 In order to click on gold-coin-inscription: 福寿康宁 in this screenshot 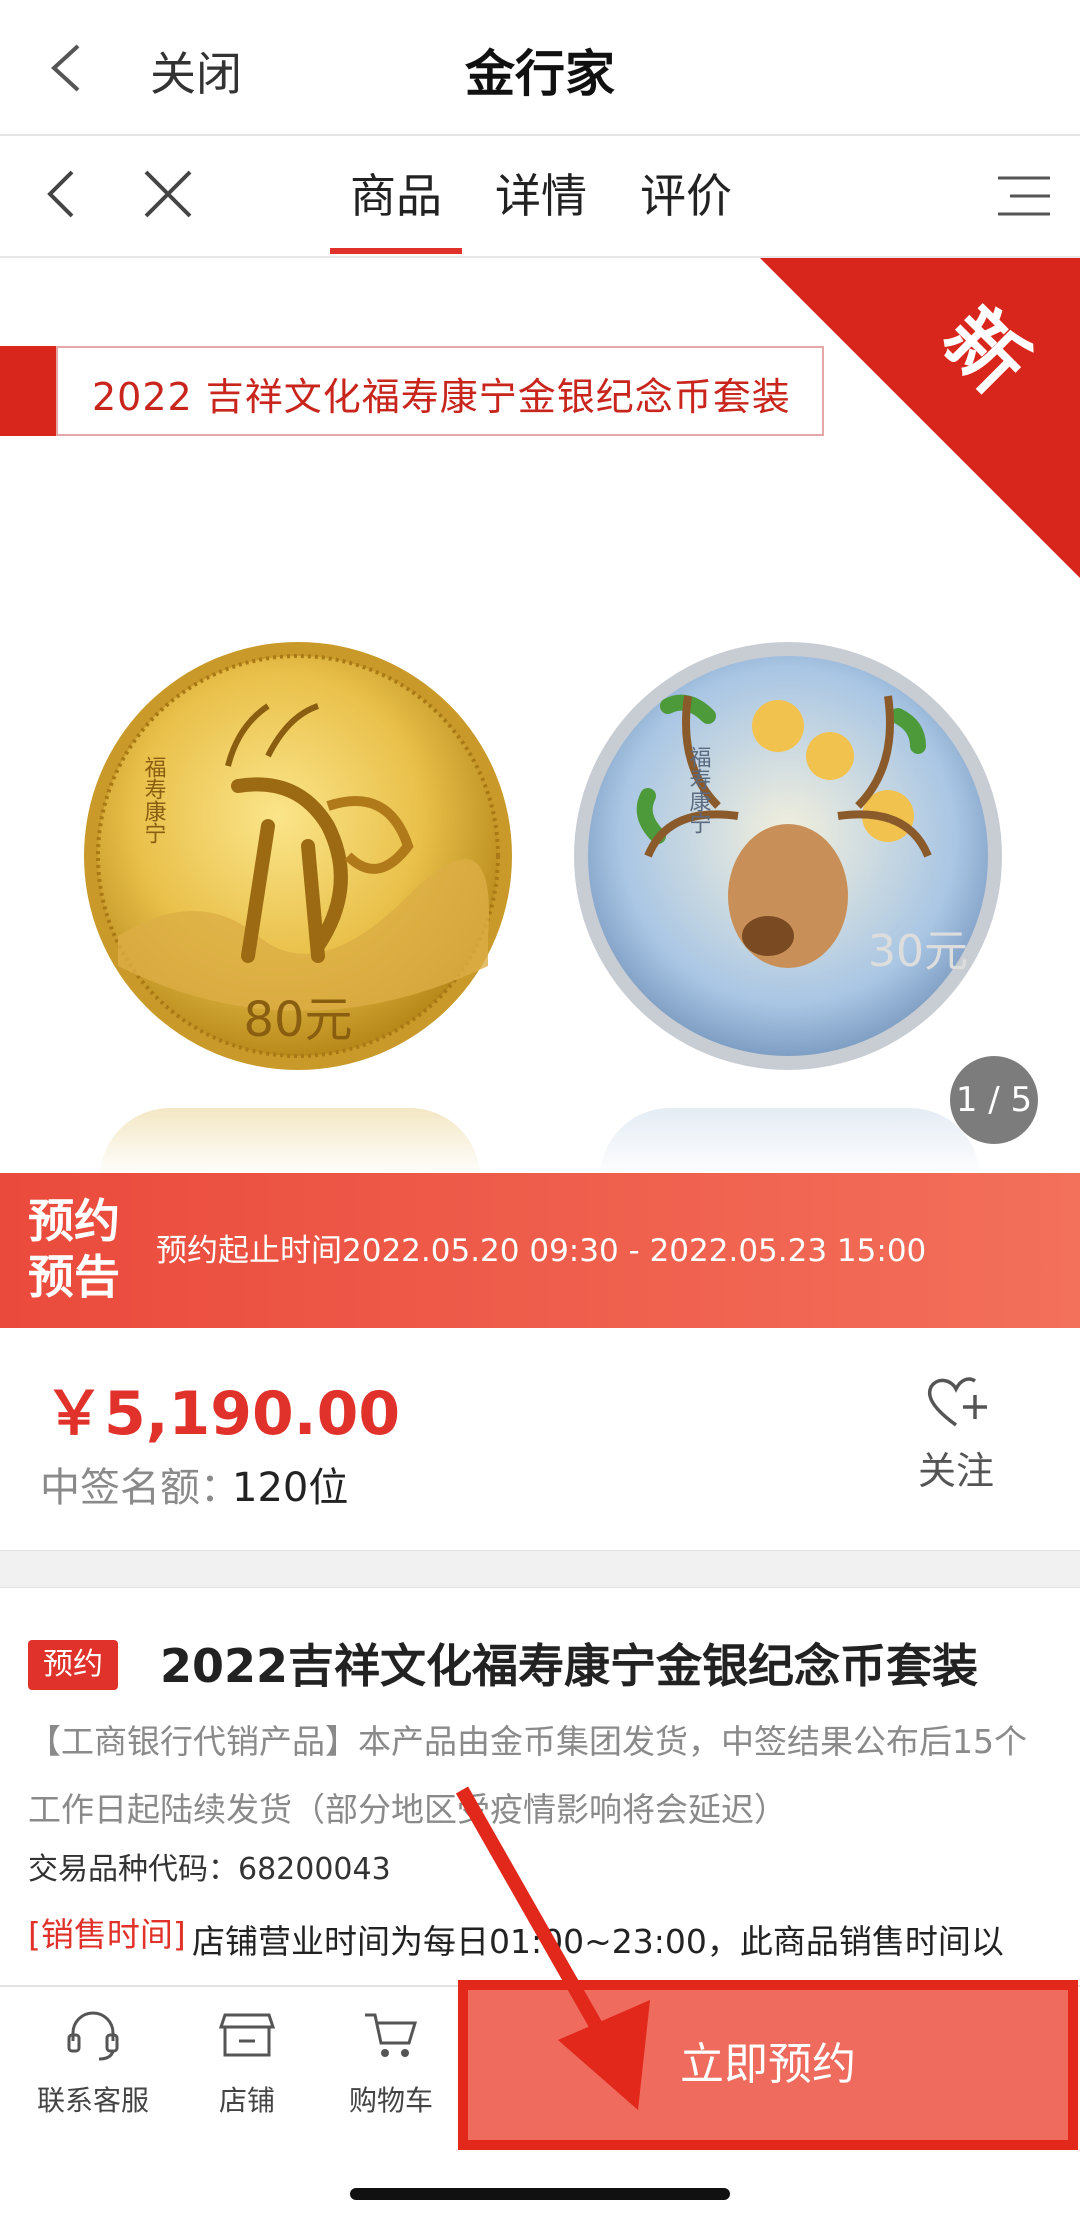, I will do `click(154, 800)`.